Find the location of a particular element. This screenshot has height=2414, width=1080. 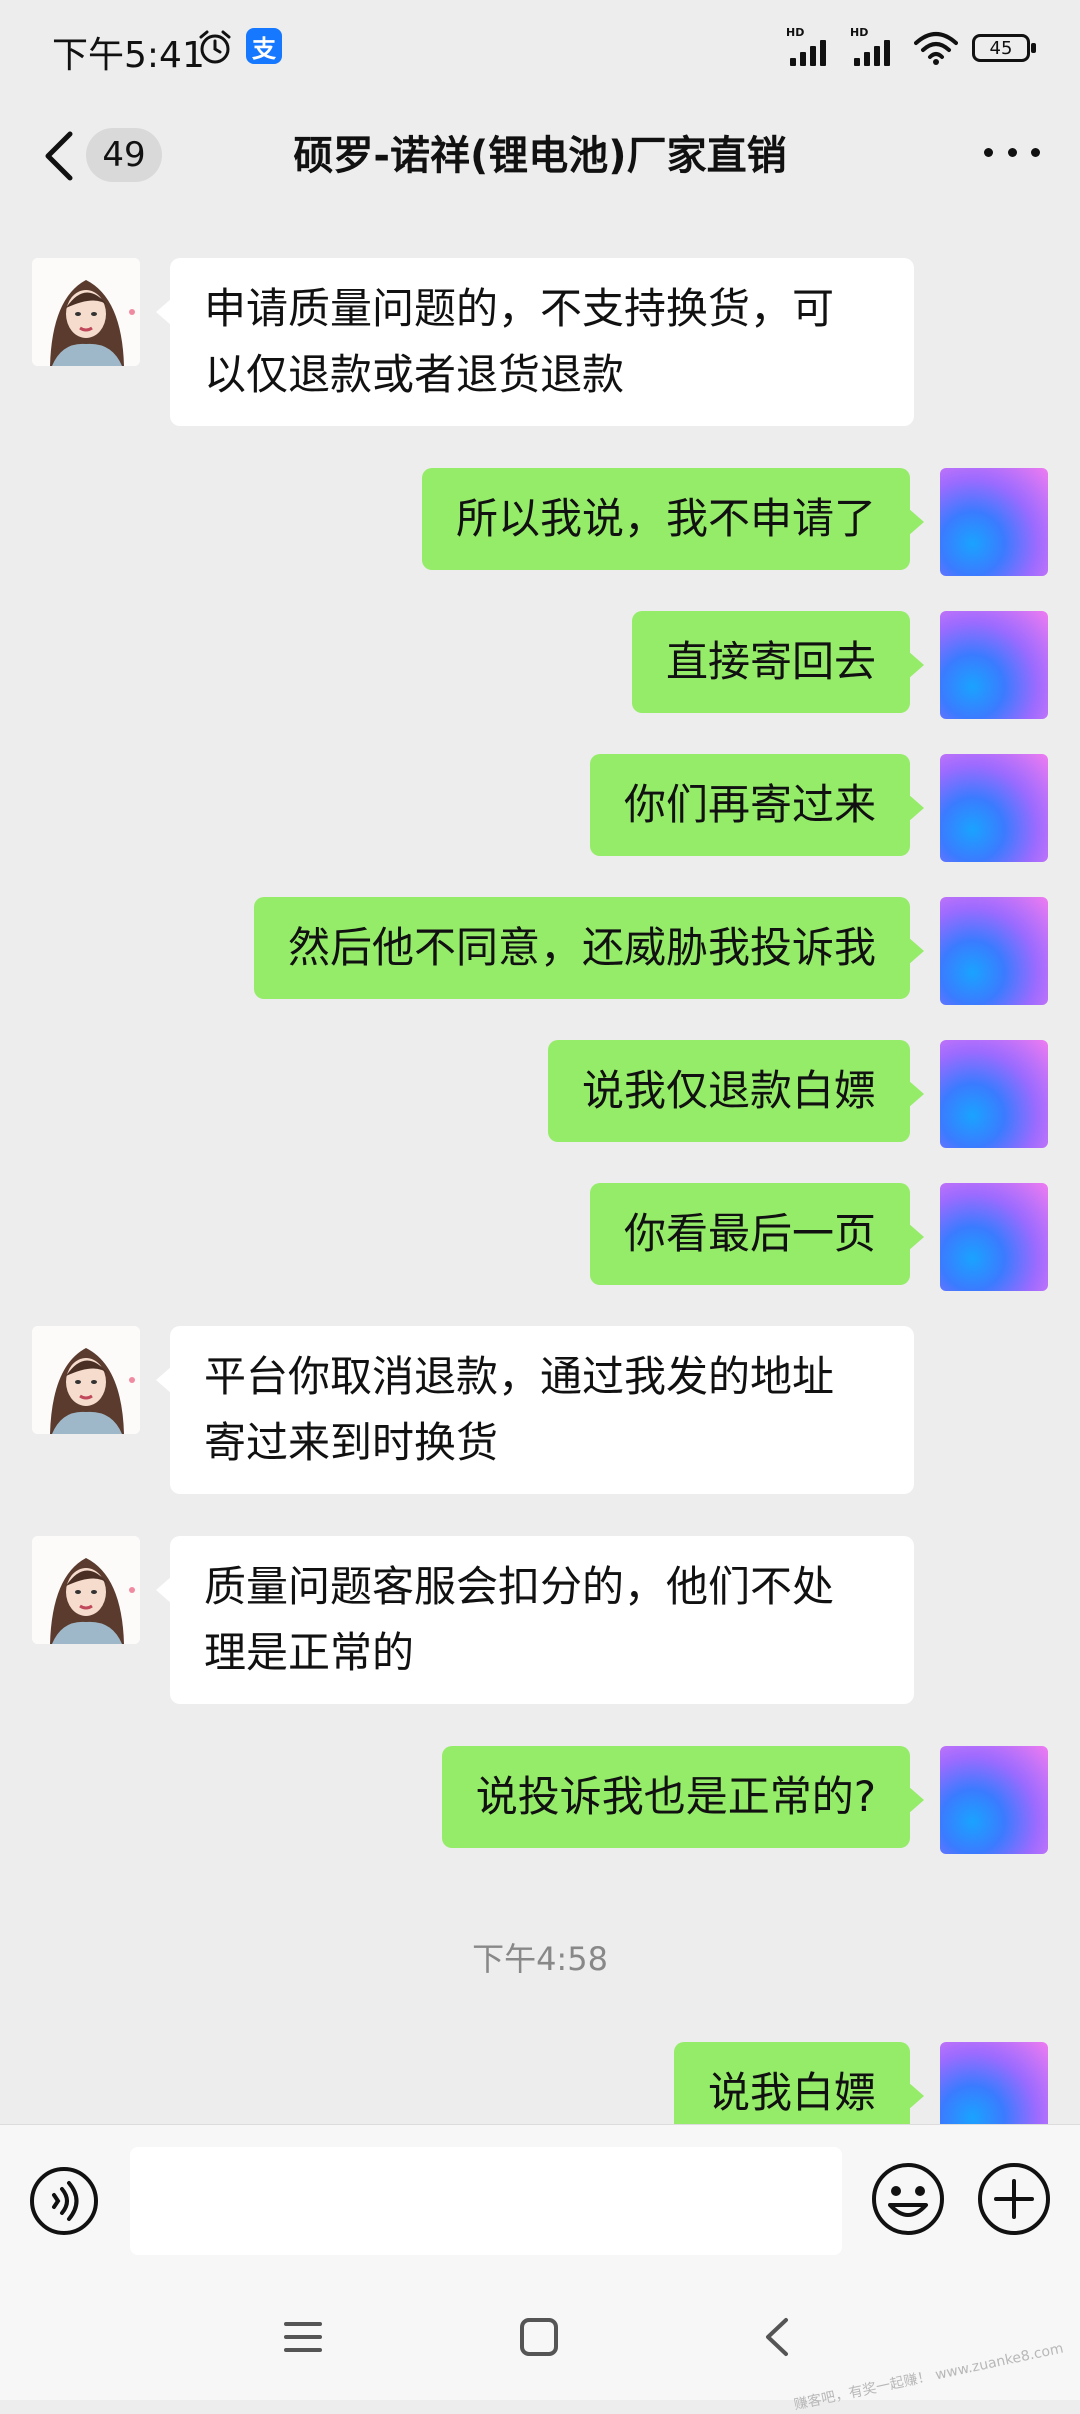

message-timestamp: 下午4:58 is located at coordinates (540, 1959).